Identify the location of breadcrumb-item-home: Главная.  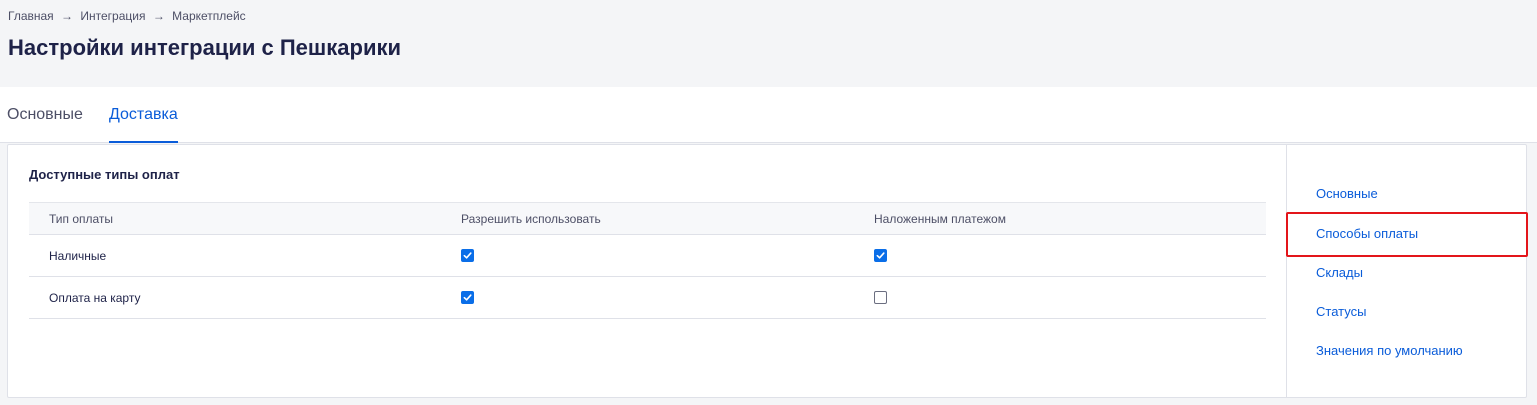
(31, 16).